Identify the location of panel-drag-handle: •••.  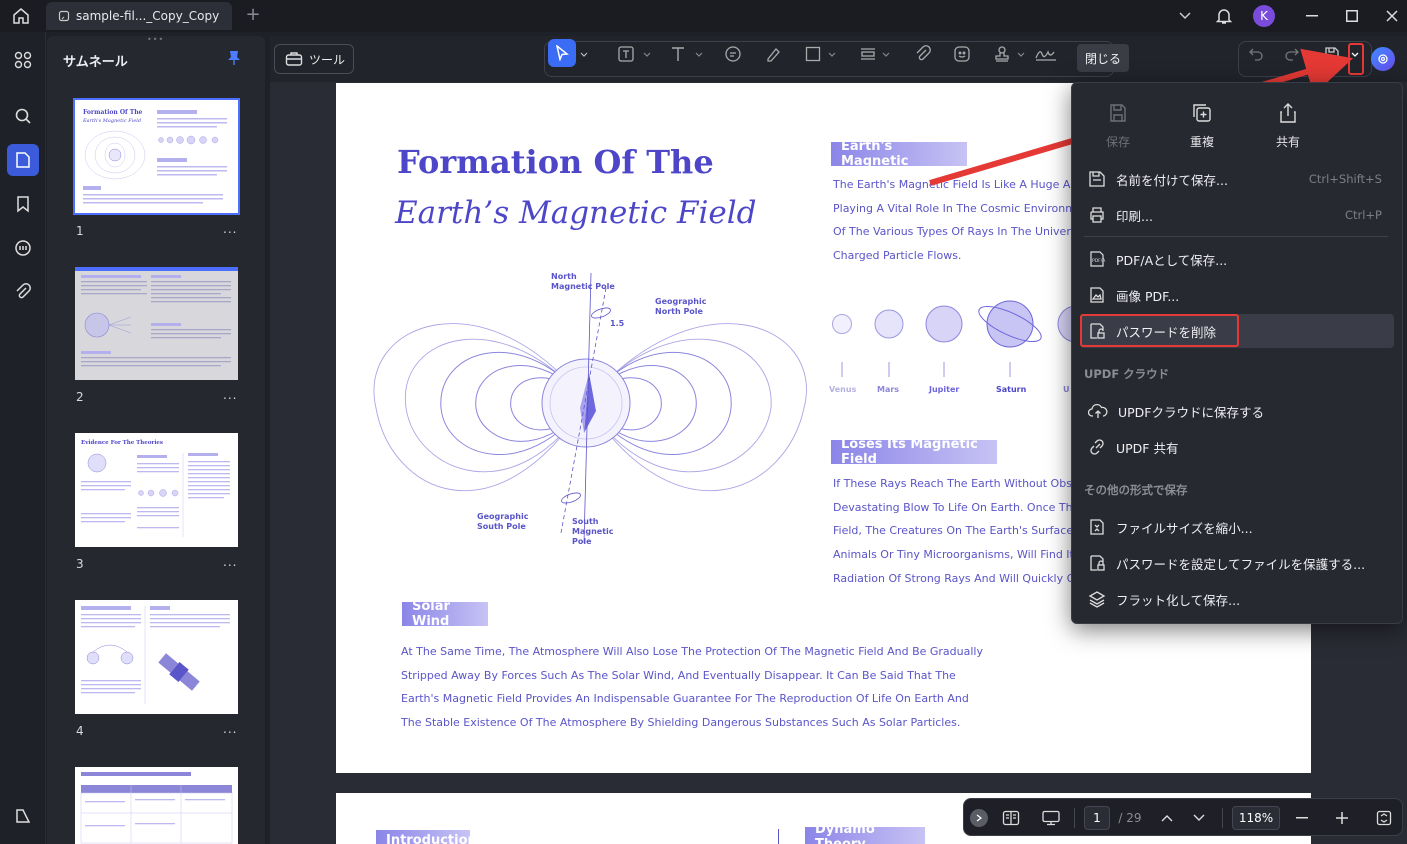
(156, 40).